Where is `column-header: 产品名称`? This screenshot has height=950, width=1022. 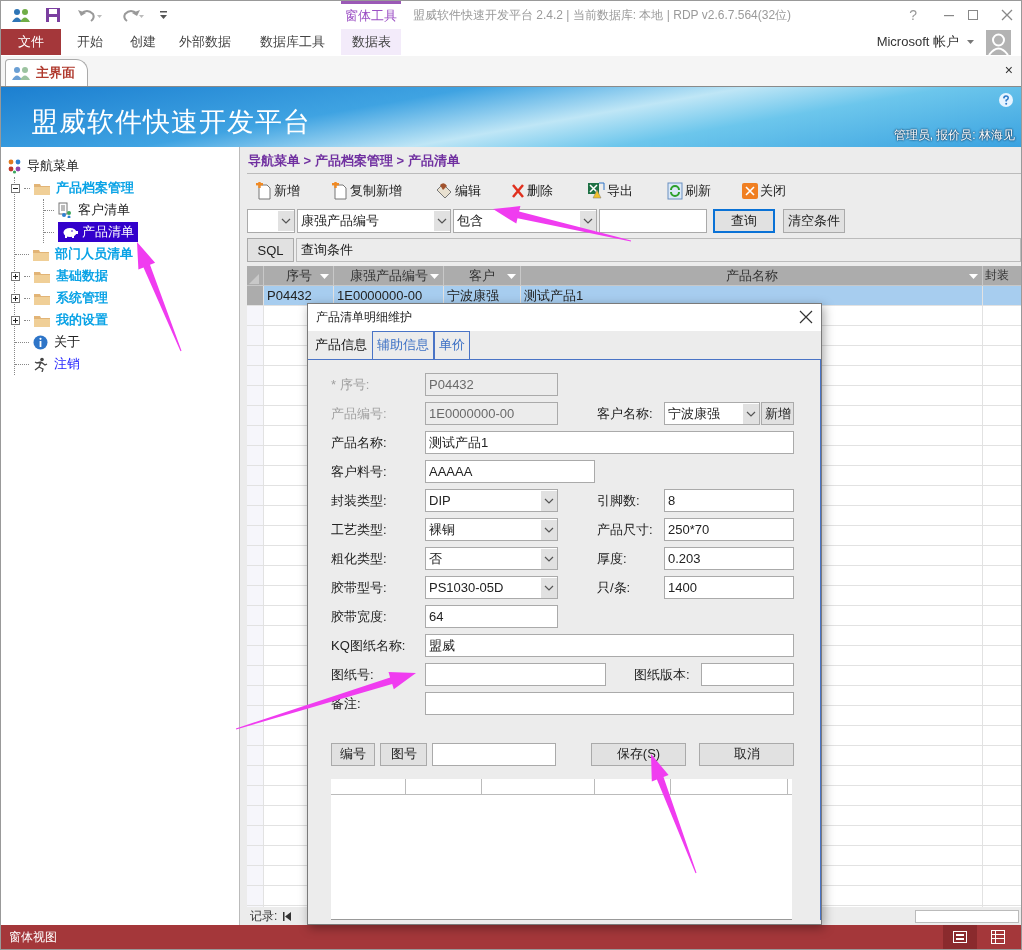
column-header: 产品名称 is located at coordinates (752, 276).